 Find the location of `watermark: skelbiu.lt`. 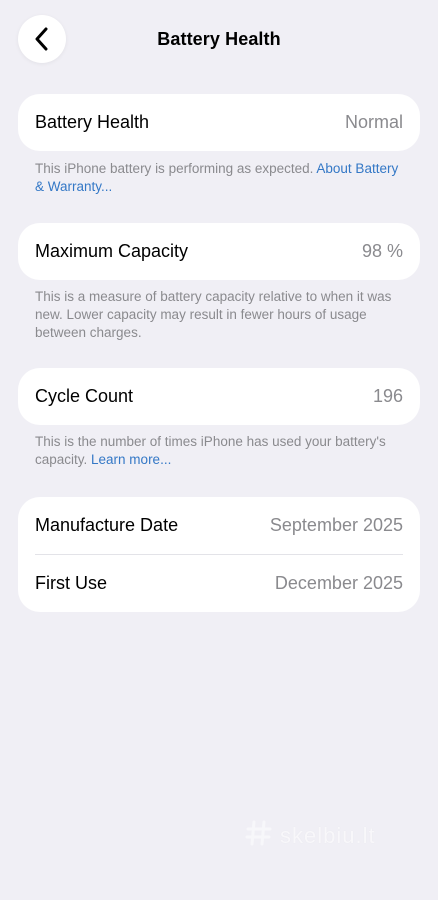

watermark: skelbiu.lt is located at coordinates (310, 835).